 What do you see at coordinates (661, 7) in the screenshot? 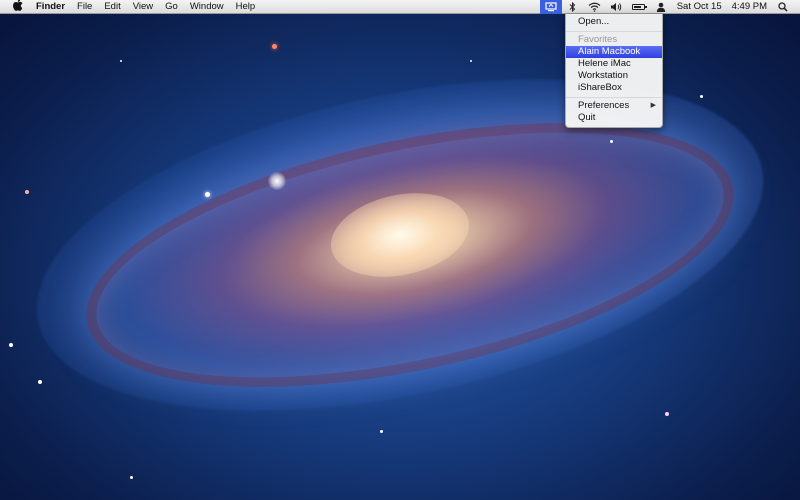
I see `user-icon` at bounding box center [661, 7].